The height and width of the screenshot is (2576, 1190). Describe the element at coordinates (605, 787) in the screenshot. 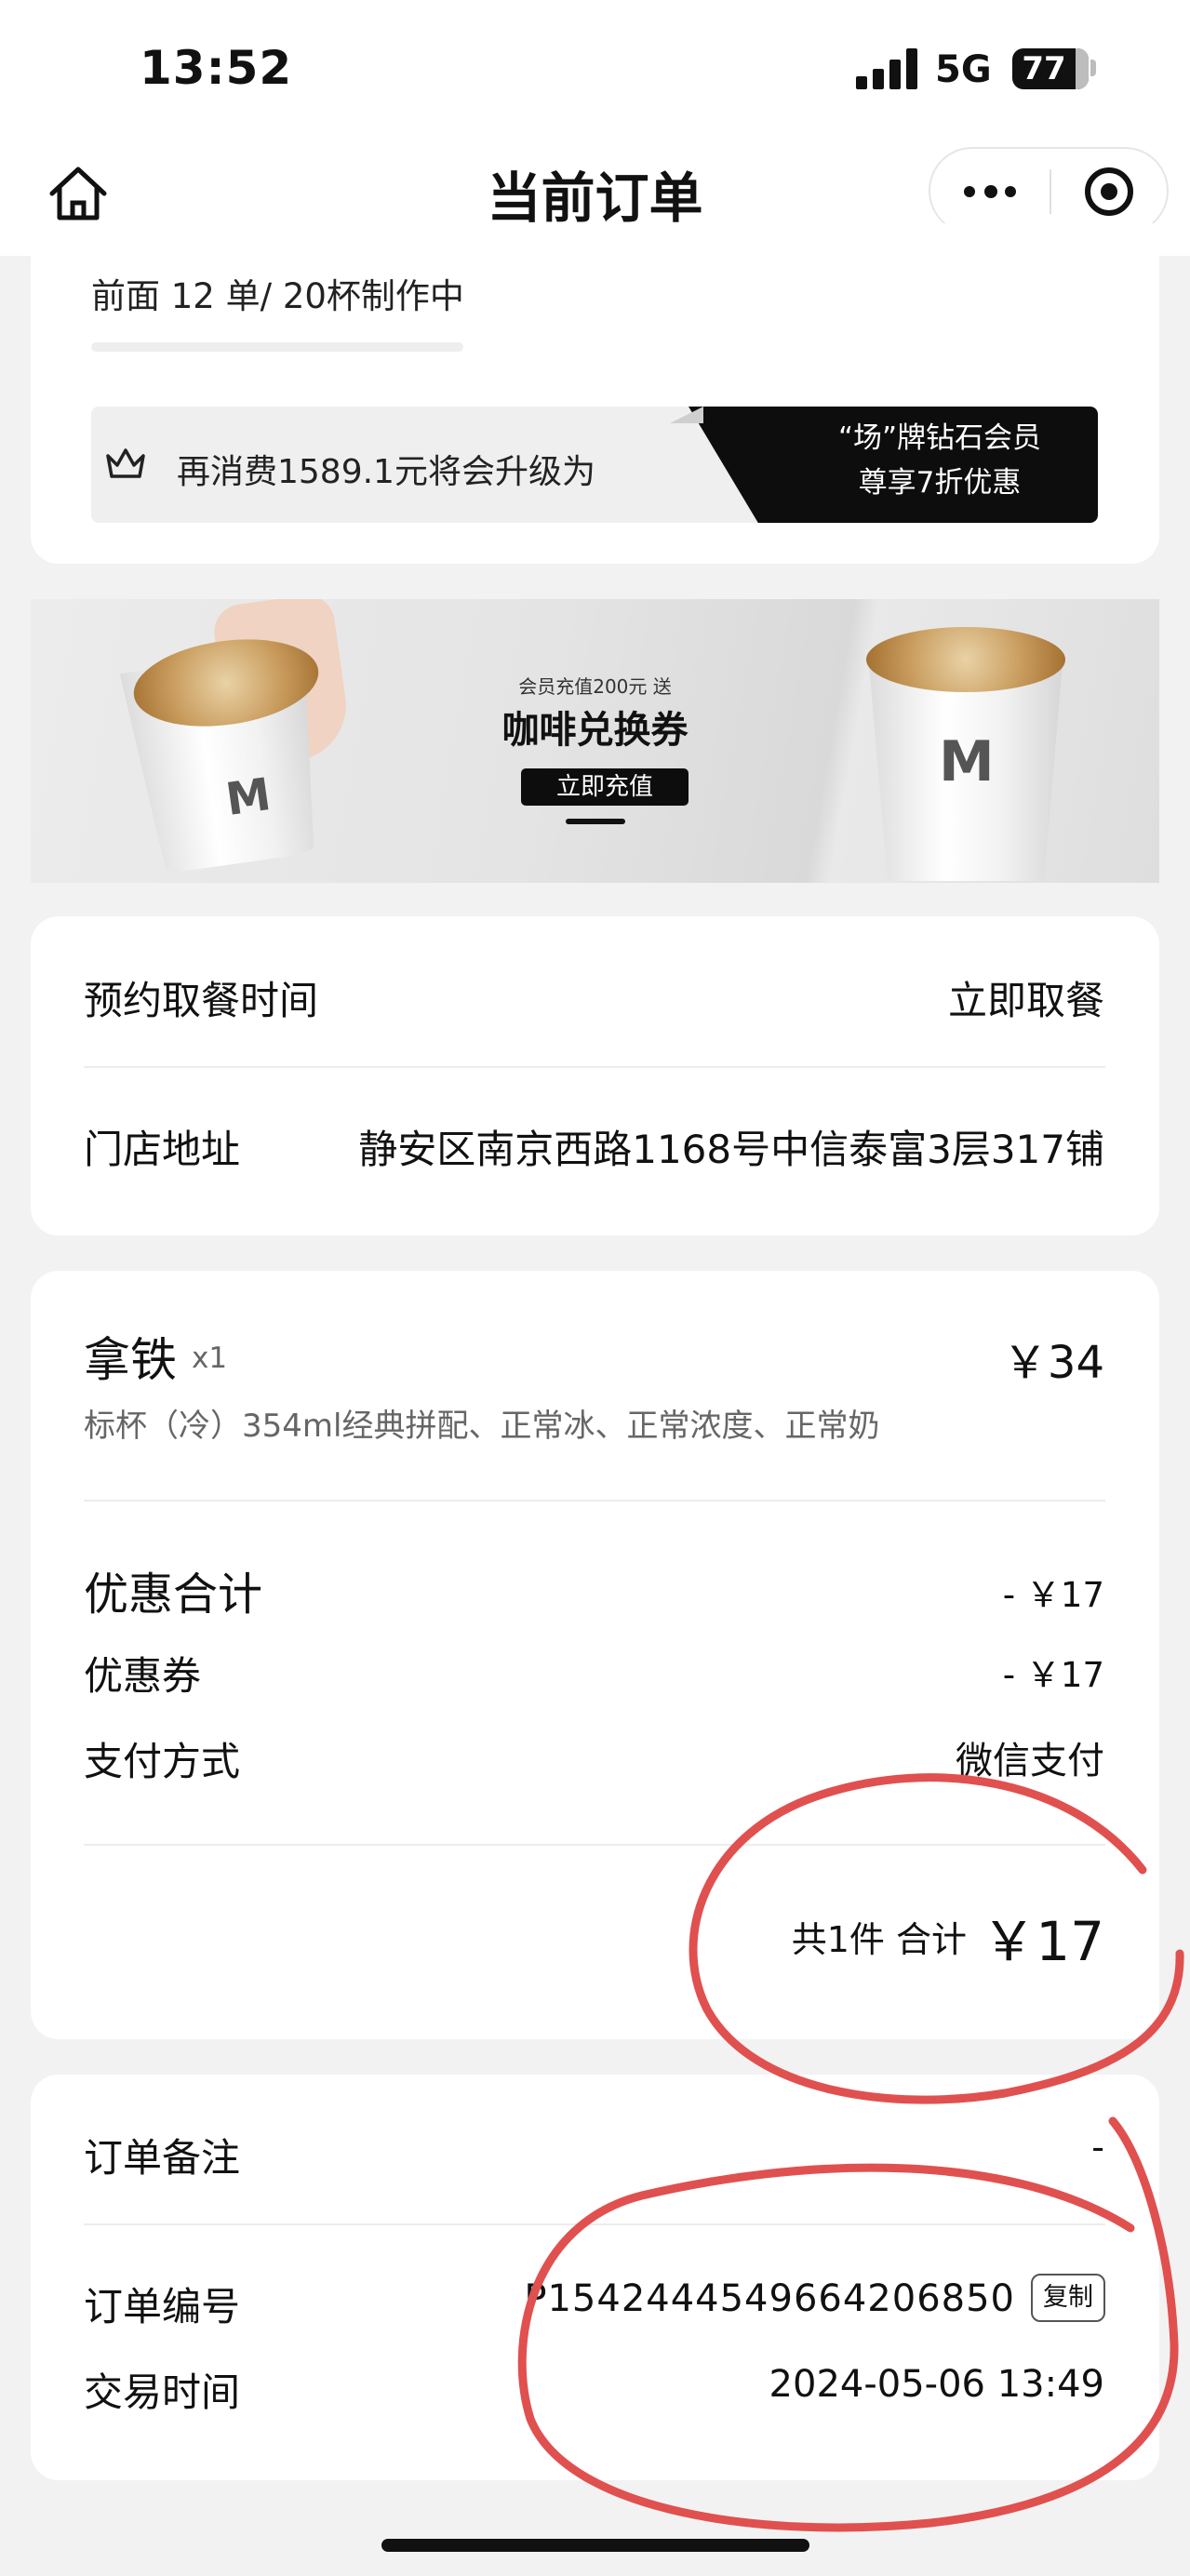

I see `recharge-button: 立即充值` at that location.